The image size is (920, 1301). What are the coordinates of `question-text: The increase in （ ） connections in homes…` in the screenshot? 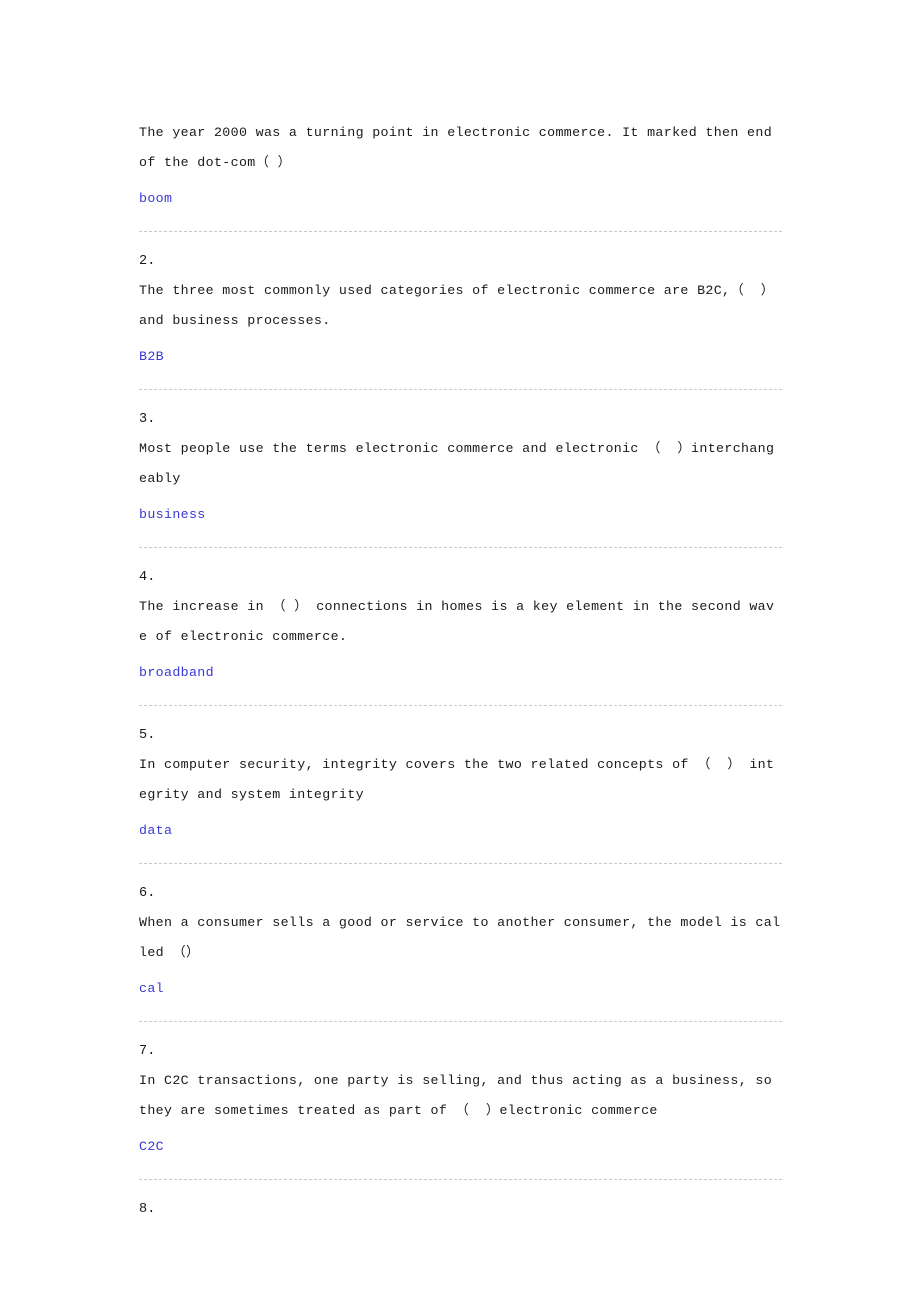 It's located at (457, 621).